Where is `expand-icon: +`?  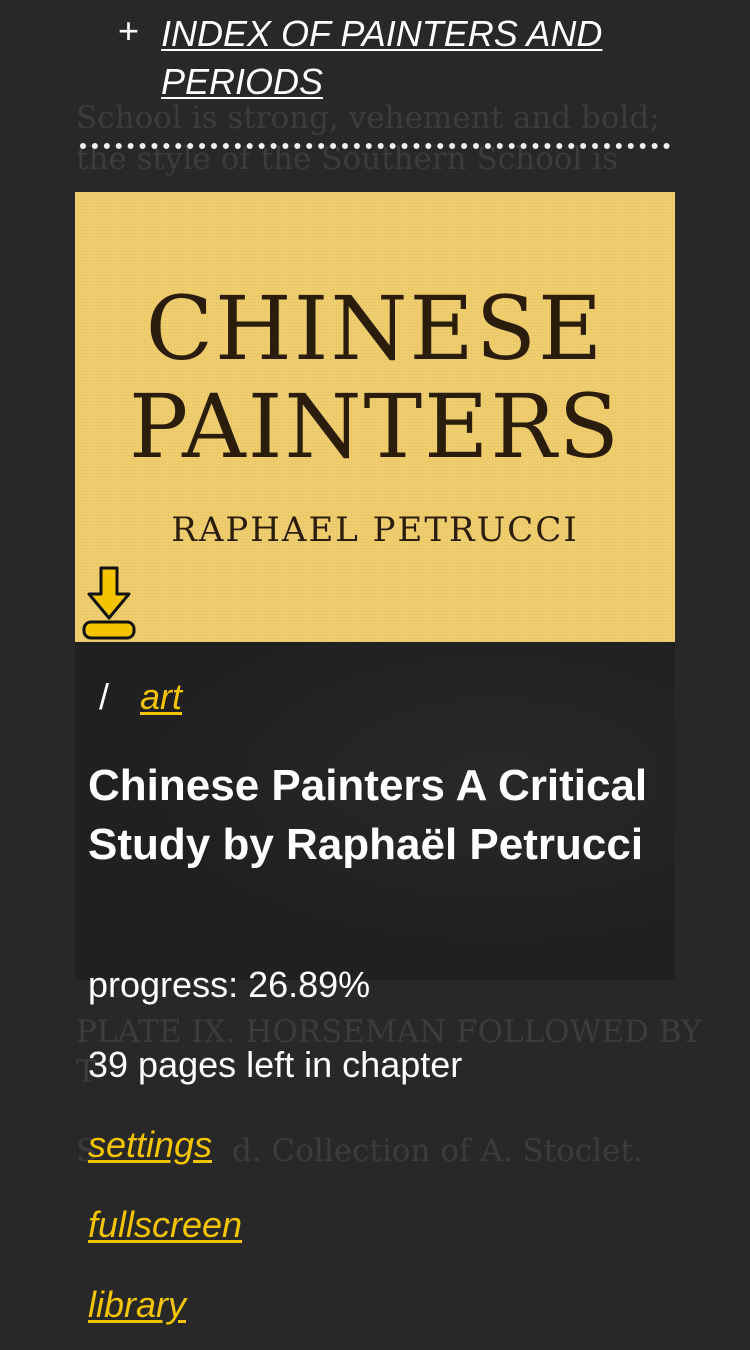 expand-icon: + is located at coordinates (128, 31).